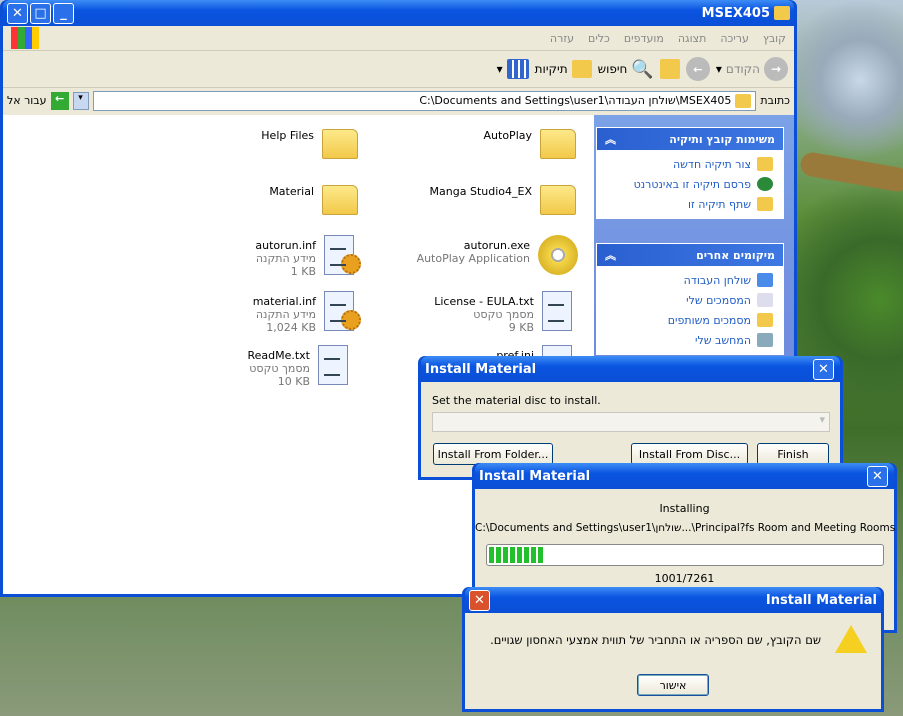 Image resolution: width=903 pixels, height=716 pixels. Describe the element at coordinates (626, 69) in the screenshot. I see `search-button: 🔍 חיפוש` at that location.